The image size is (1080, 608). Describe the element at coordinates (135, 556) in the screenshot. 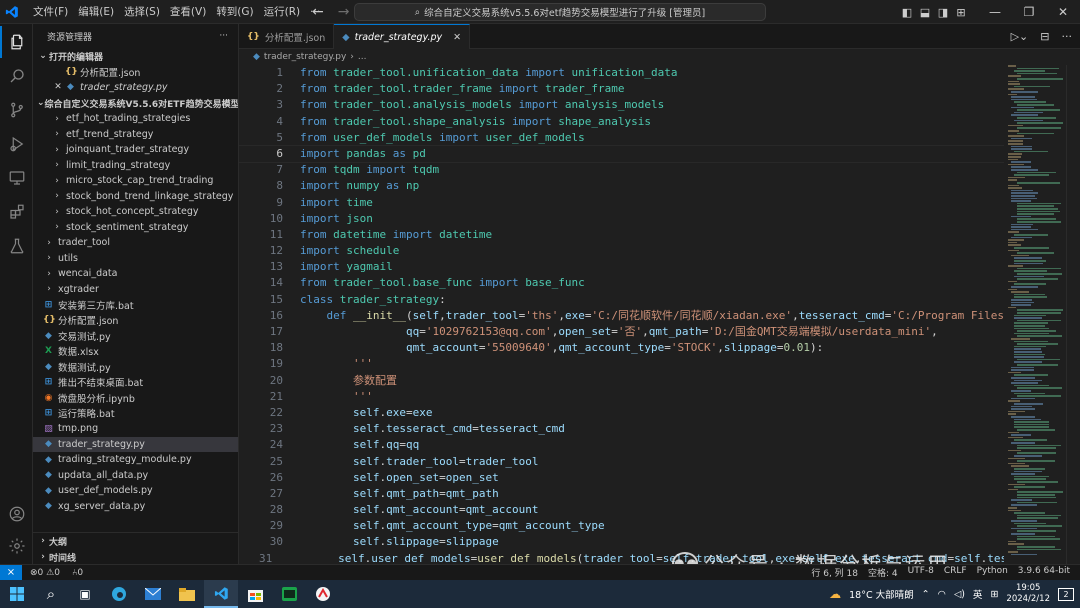

I see `timeline-section: › 时间线` at that location.